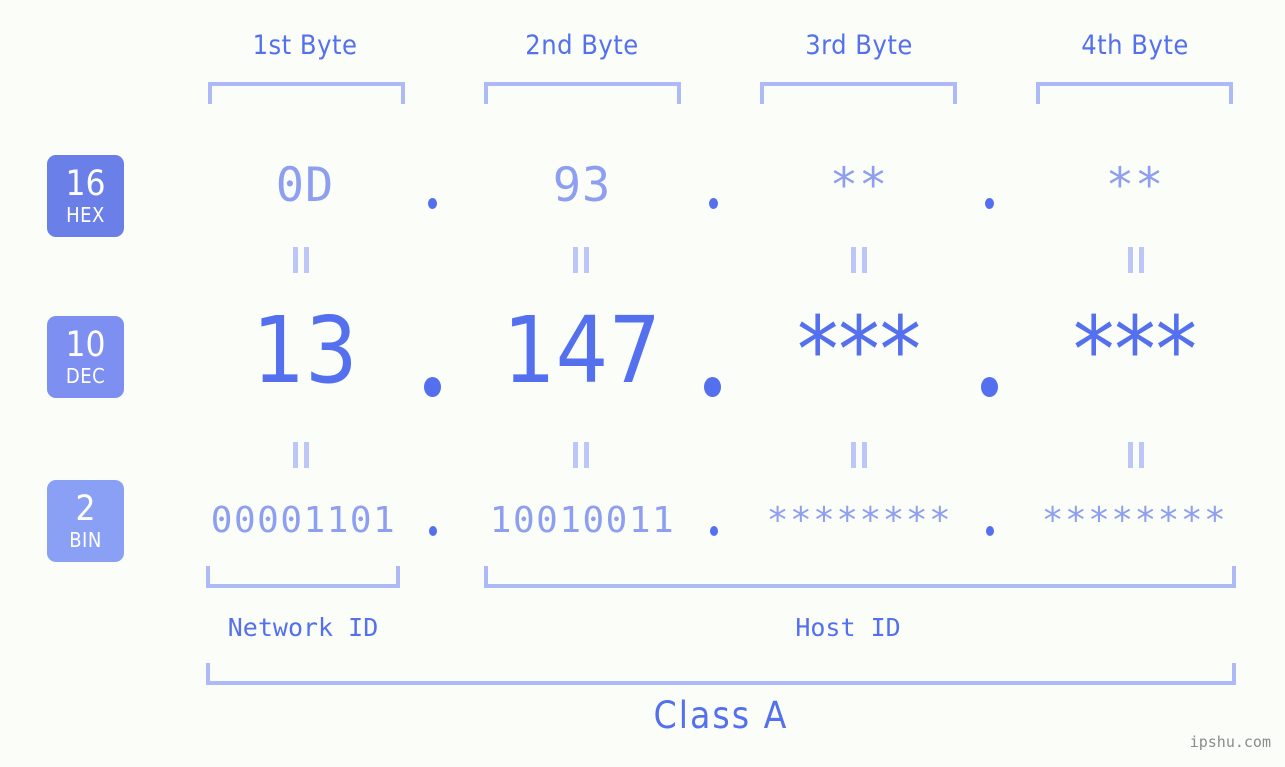 Image resolution: width=1285 pixels, height=767 pixels. What do you see at coordinates (859, 185) in the screenshot?
I see `hex-byte-3-value: **` at bounding box center [859, 185].